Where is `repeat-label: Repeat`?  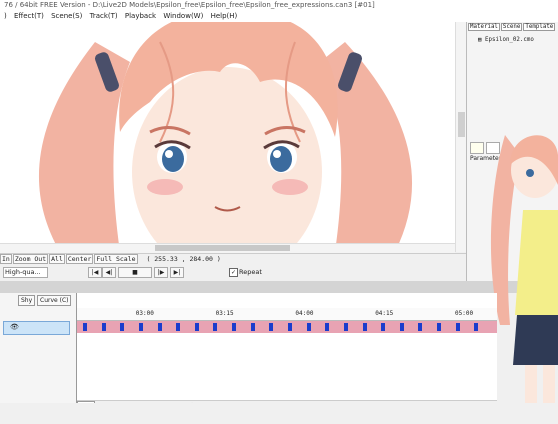
repeat-label: Repeat is located at coordinates (250, 272).